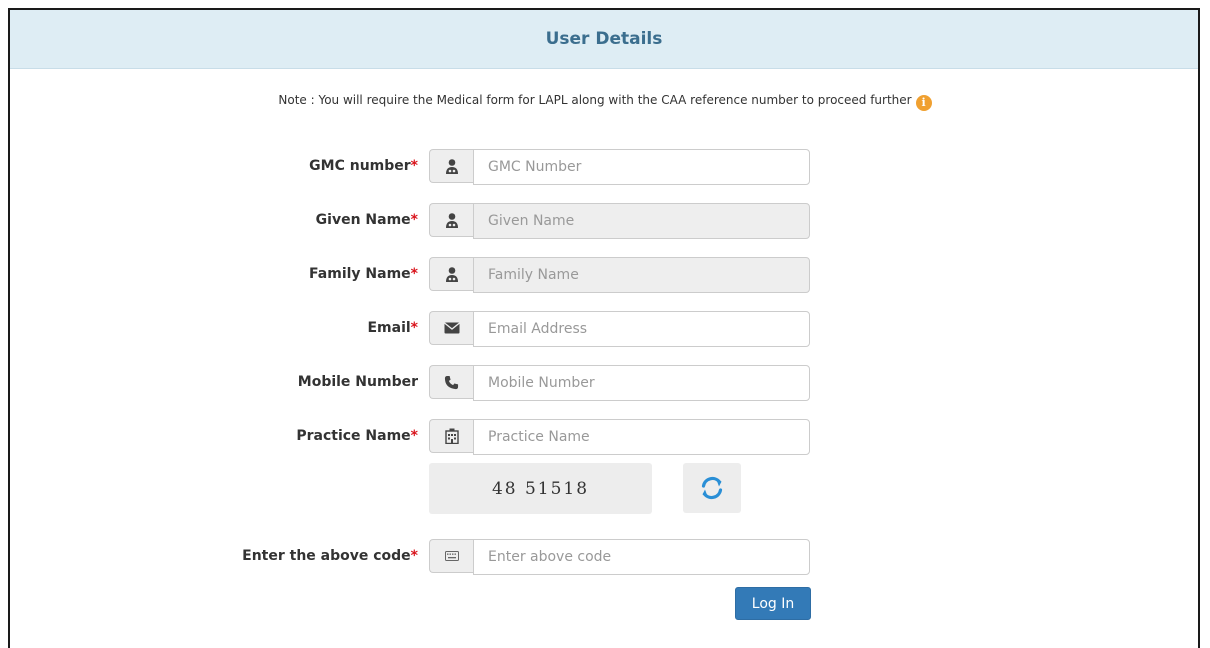  What do you see at coordinates (366, 220) in the screenshot?
I see `given-name-label: Given Name*` at bounding box center [366, 220].